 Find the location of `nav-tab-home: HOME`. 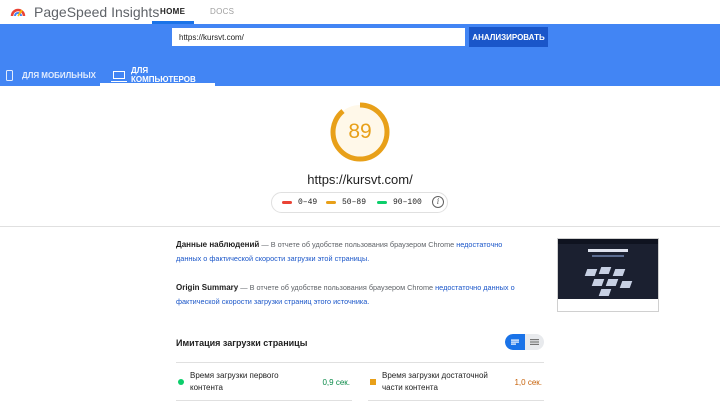

nav-tab-home: HOME is located at coordinates (172, 11).